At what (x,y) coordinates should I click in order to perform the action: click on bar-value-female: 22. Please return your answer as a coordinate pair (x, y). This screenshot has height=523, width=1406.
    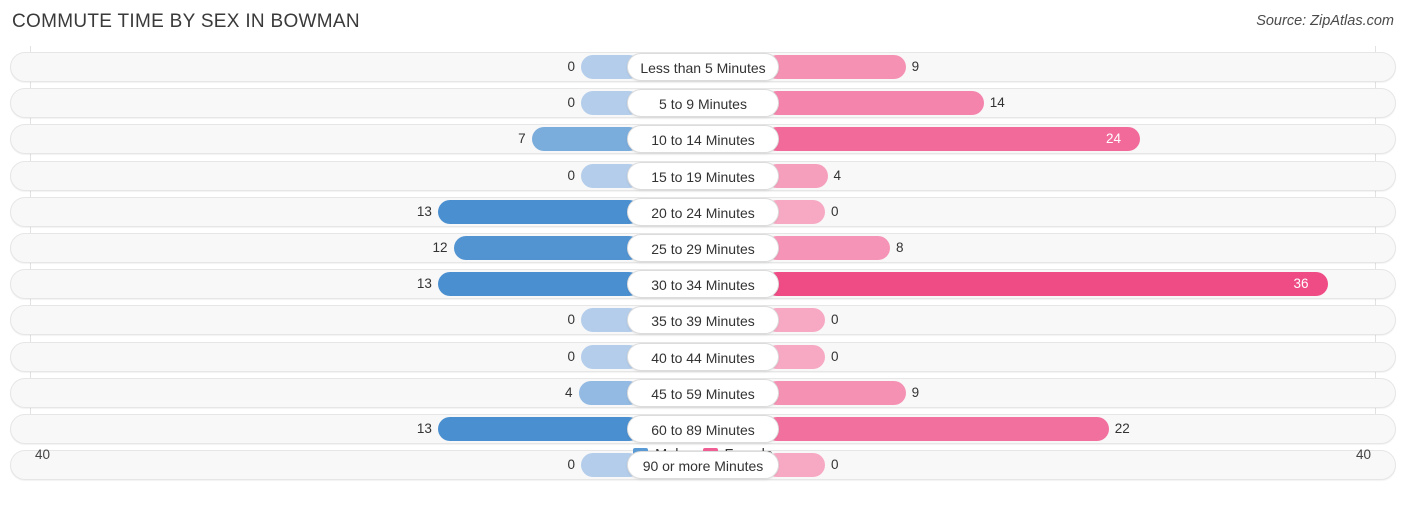
    Looking at the image, I should click on (1122, 428).